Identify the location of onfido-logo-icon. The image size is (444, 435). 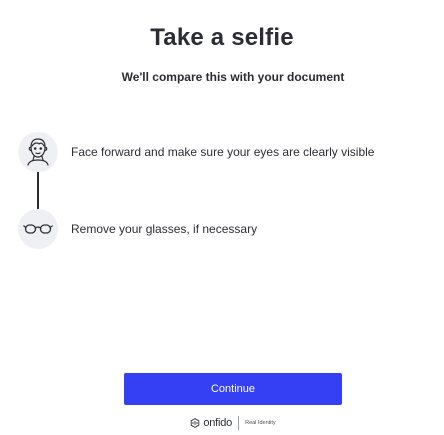
(195, 423).